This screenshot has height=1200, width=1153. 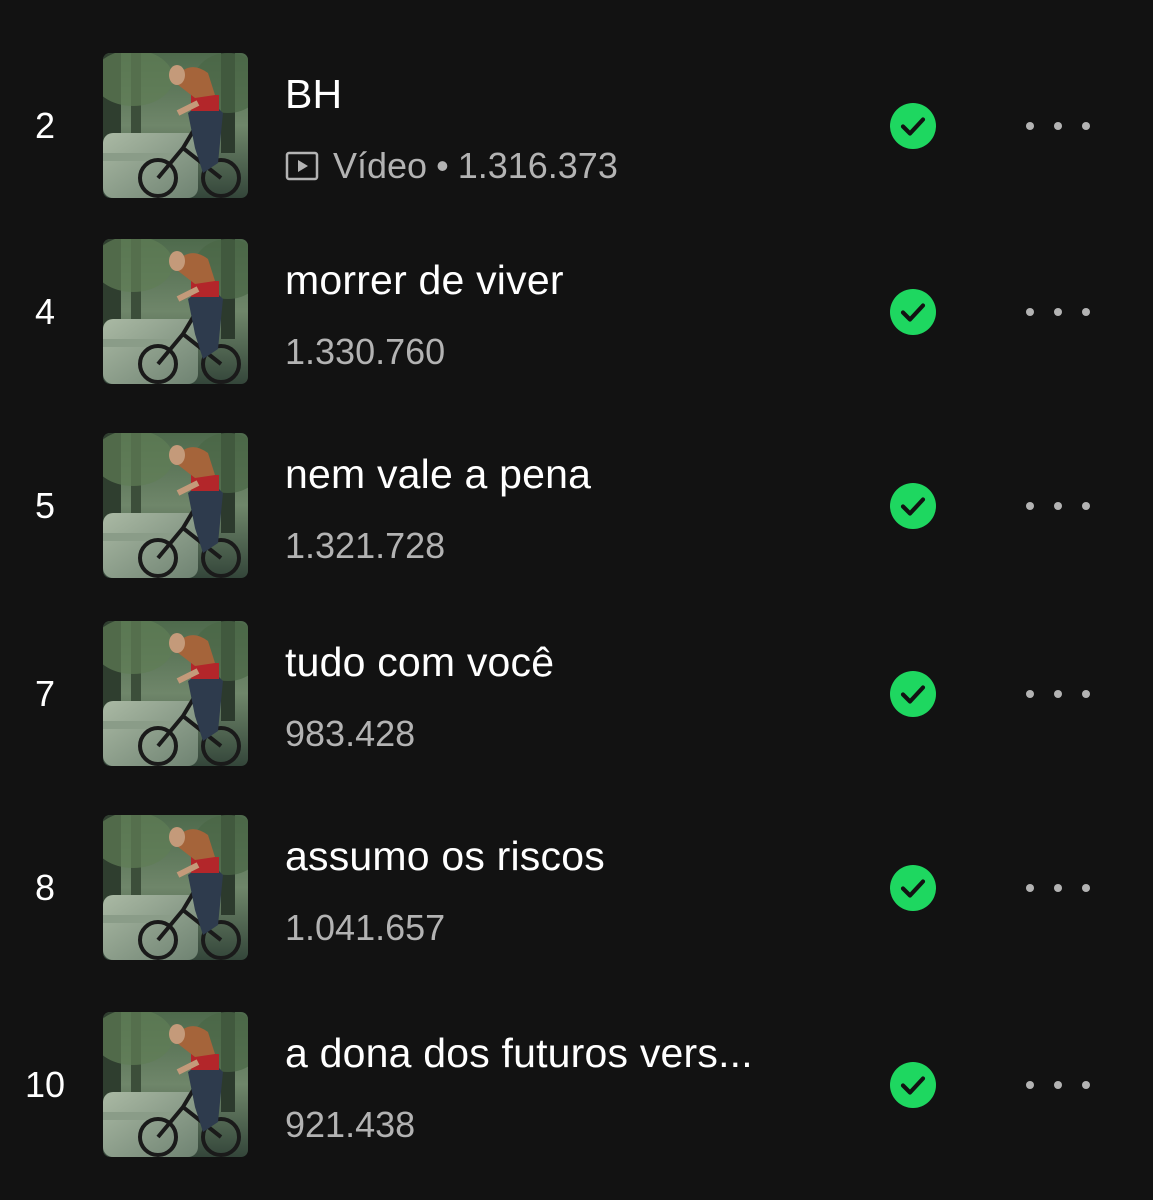 I want to click on track-number: 7, so click(x=45, y=693).